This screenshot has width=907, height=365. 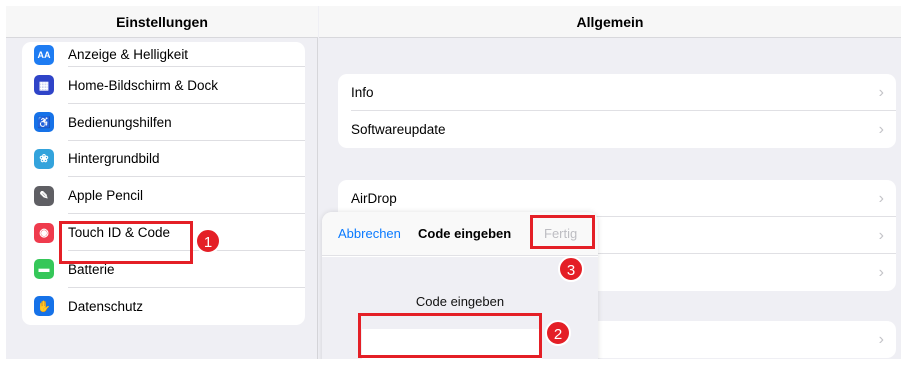 I want to click on step-badge-3: 3, so click(x=571, y=269).